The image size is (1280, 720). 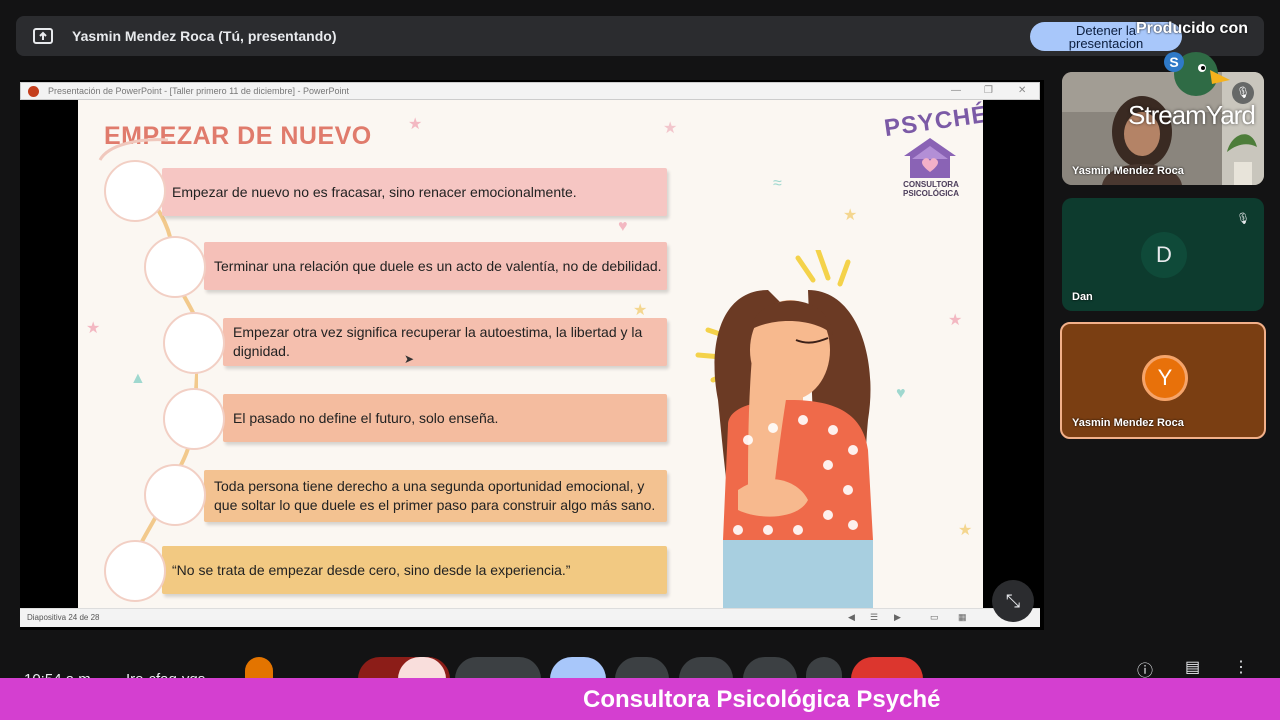 I want to click on banner-text: Consultora Psicológica Psyché, so click(x=762, y=699).